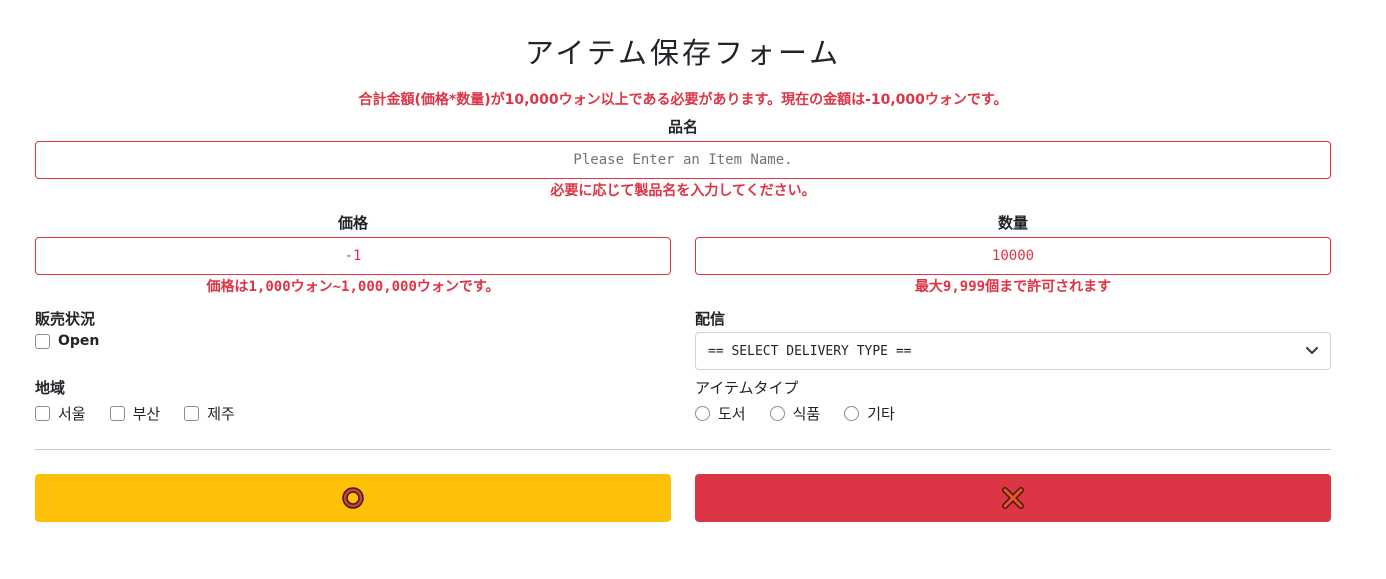 This screenshot has height=579, width=1386. What do you see at coordinates (50, 388) in the screenshot?
I see `region-label: 地域` at bounding box center [50, 388].